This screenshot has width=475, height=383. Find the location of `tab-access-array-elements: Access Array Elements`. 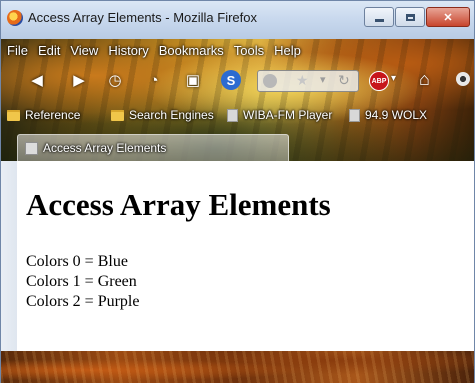

tab-access-array-elements: Access Array Elements is located at coordinates (153, 147).